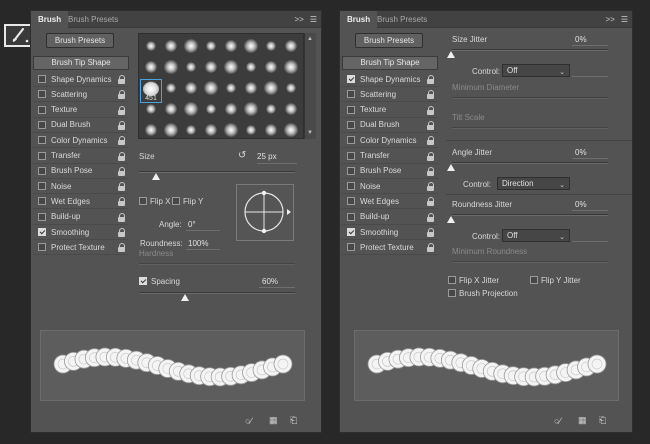  What do you see at coordinates (310, 86) in the screenshot?
I see `grid-scrollbar: ▲ ▼` at bounding box center [310, 86].